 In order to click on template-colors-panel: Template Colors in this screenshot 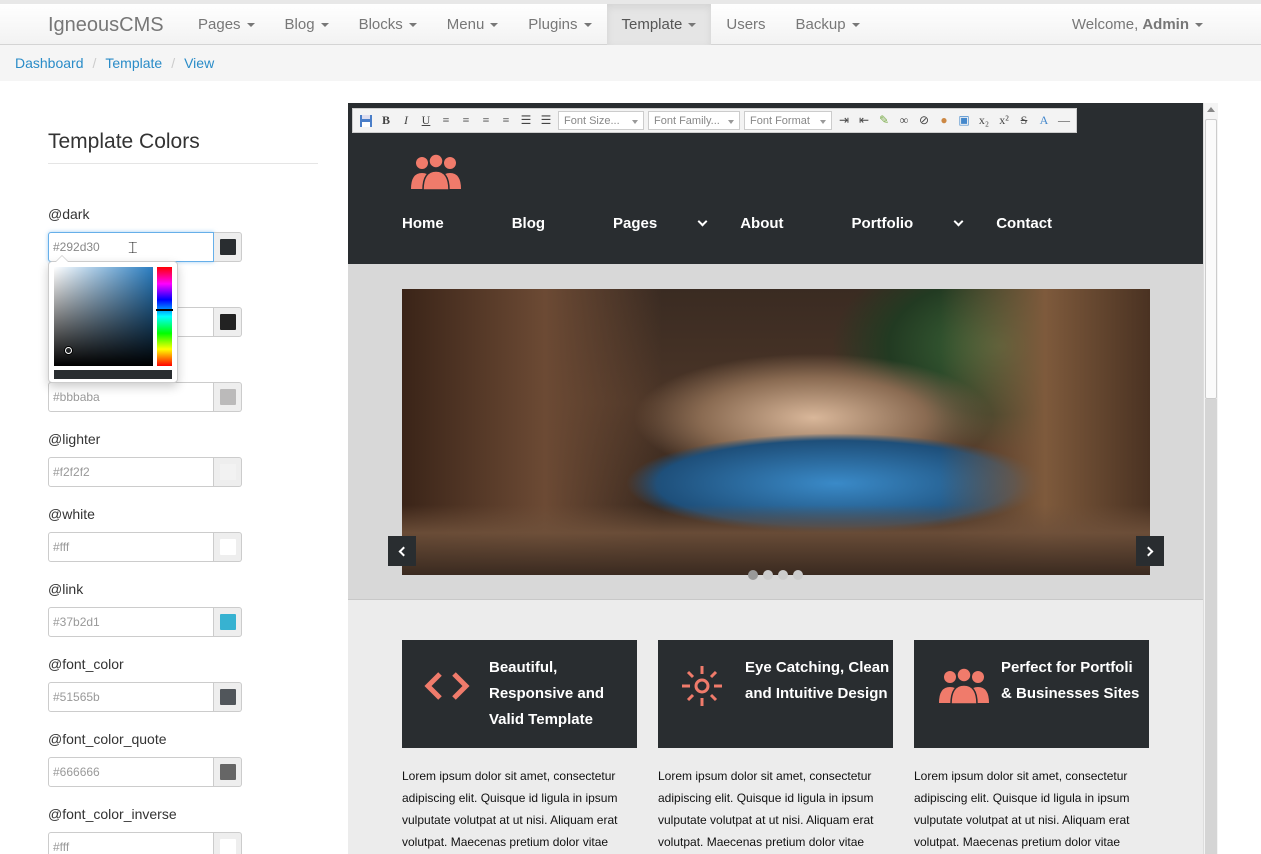, I will do `click(183, 132)`.